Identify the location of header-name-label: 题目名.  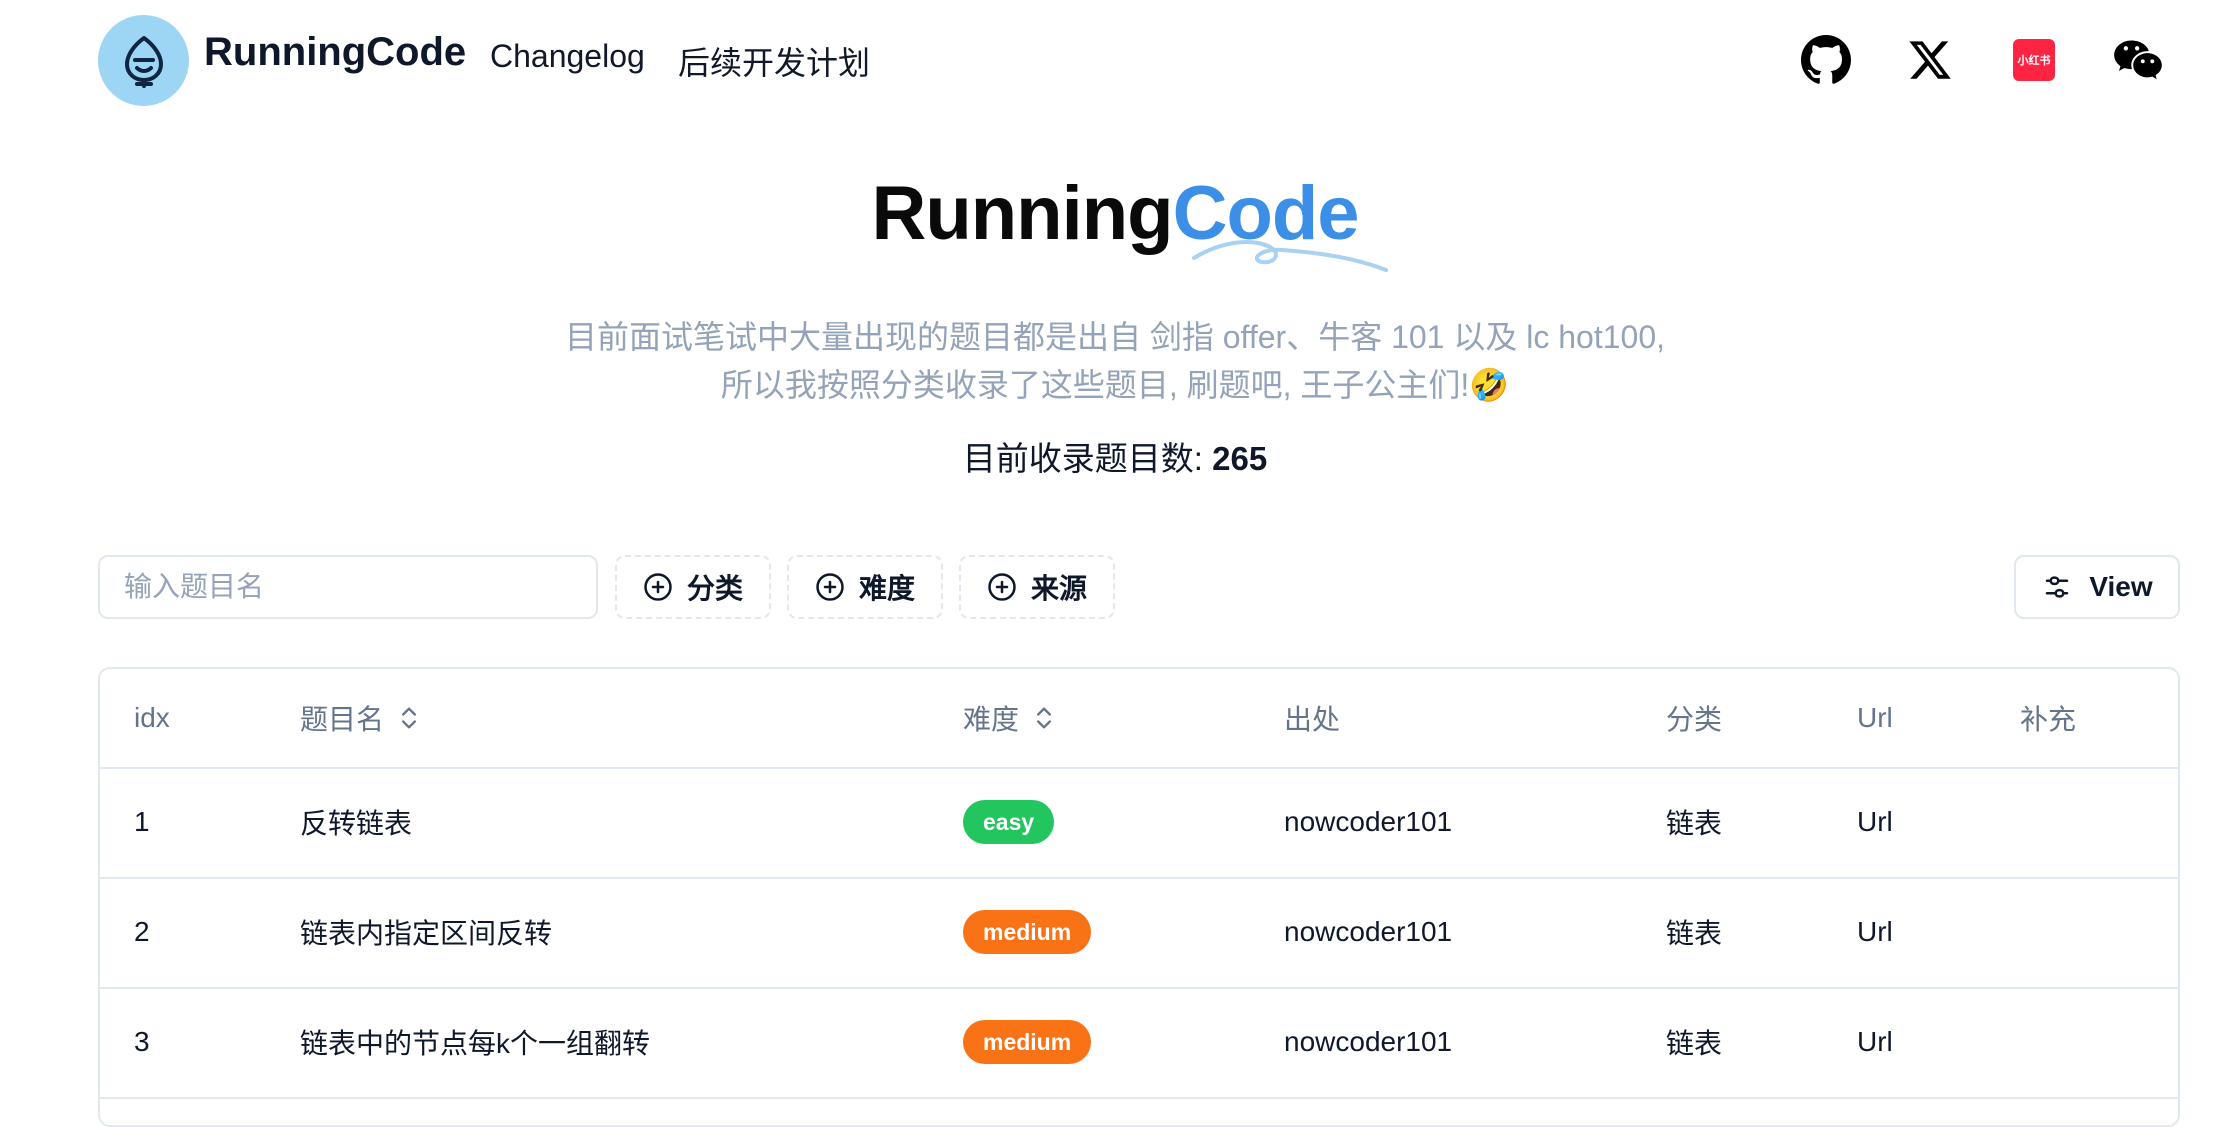
(342, 719).